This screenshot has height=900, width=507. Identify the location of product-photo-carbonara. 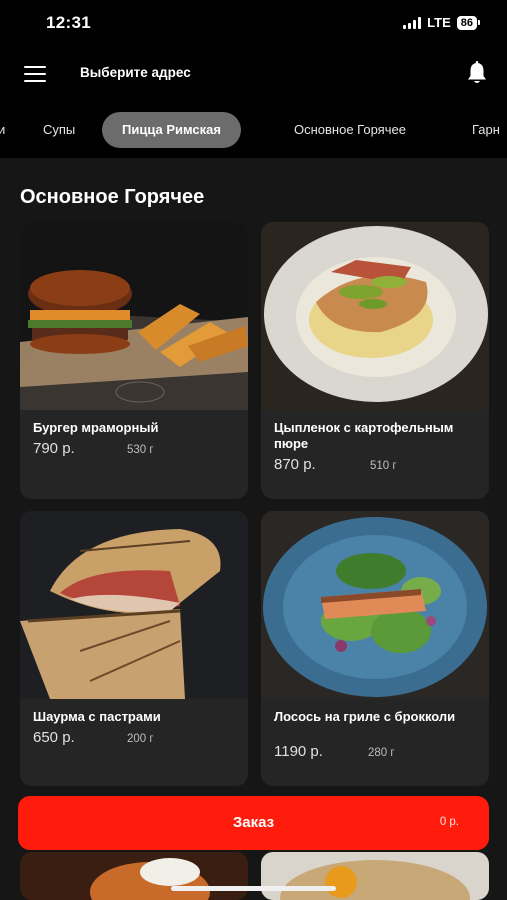
(375, 876).